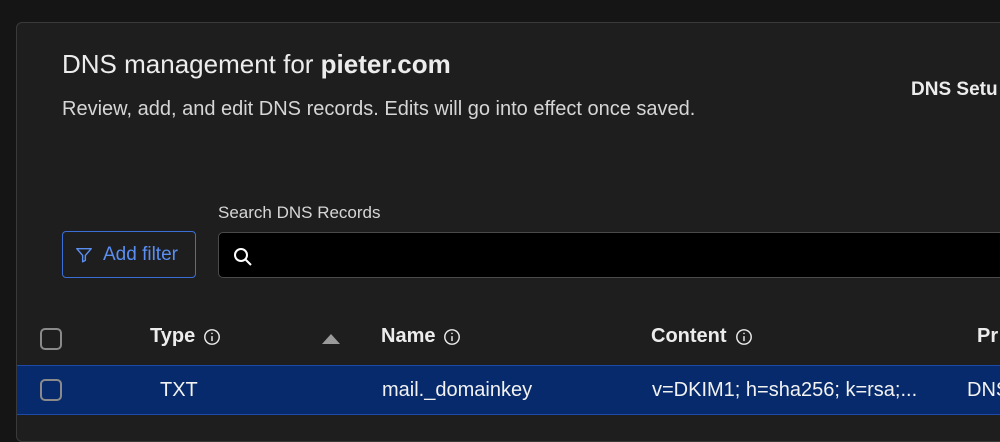  I want to click on page-title: DNS management for pieter.com, so click(256, 64).